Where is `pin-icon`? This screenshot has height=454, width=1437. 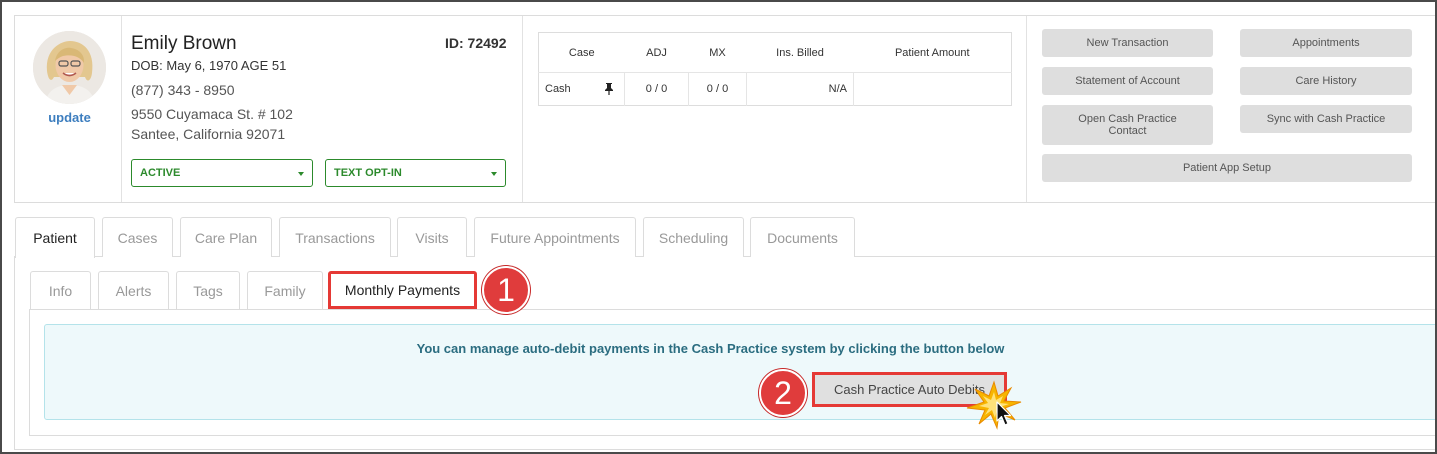 pin-icon is located at coordinates (609, 89).